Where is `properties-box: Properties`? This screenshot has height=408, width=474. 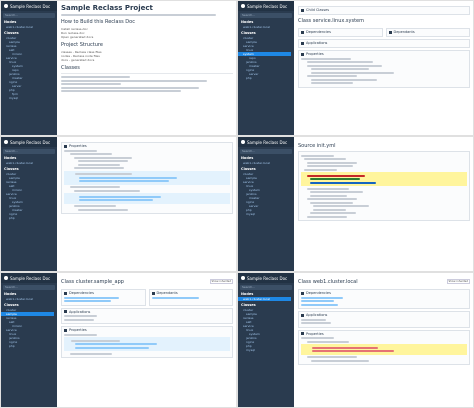 properties-box: Properties is located at coordinates (384, 347).